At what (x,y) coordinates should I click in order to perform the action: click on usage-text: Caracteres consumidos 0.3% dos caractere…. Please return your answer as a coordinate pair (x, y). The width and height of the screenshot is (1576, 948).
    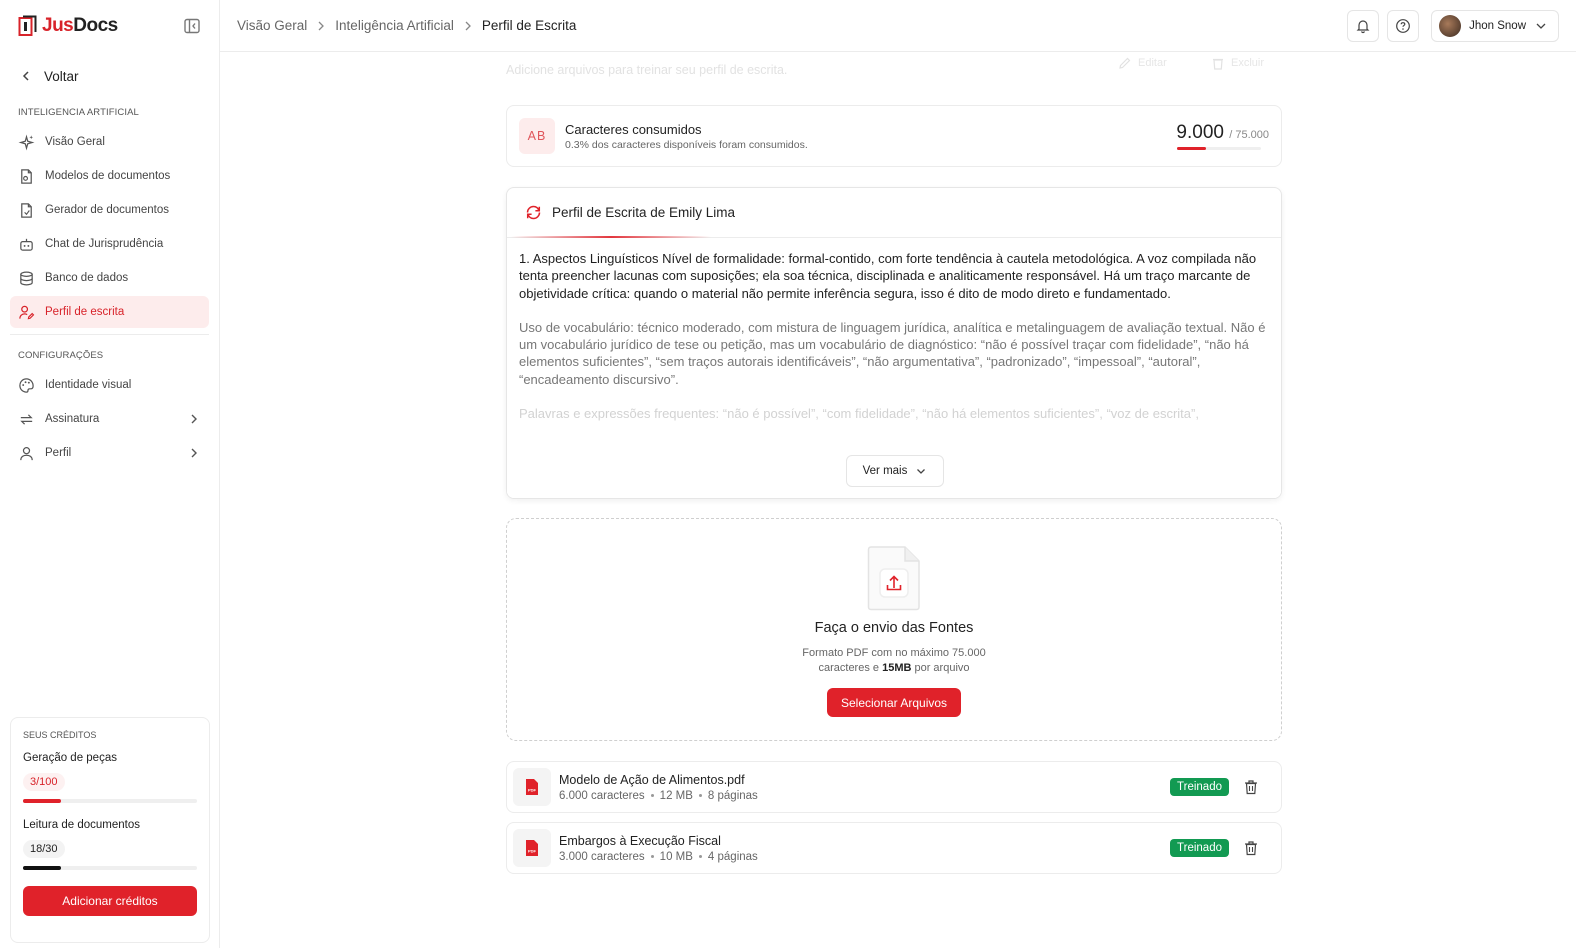
    Looking at the image, I should click on (686, 136).